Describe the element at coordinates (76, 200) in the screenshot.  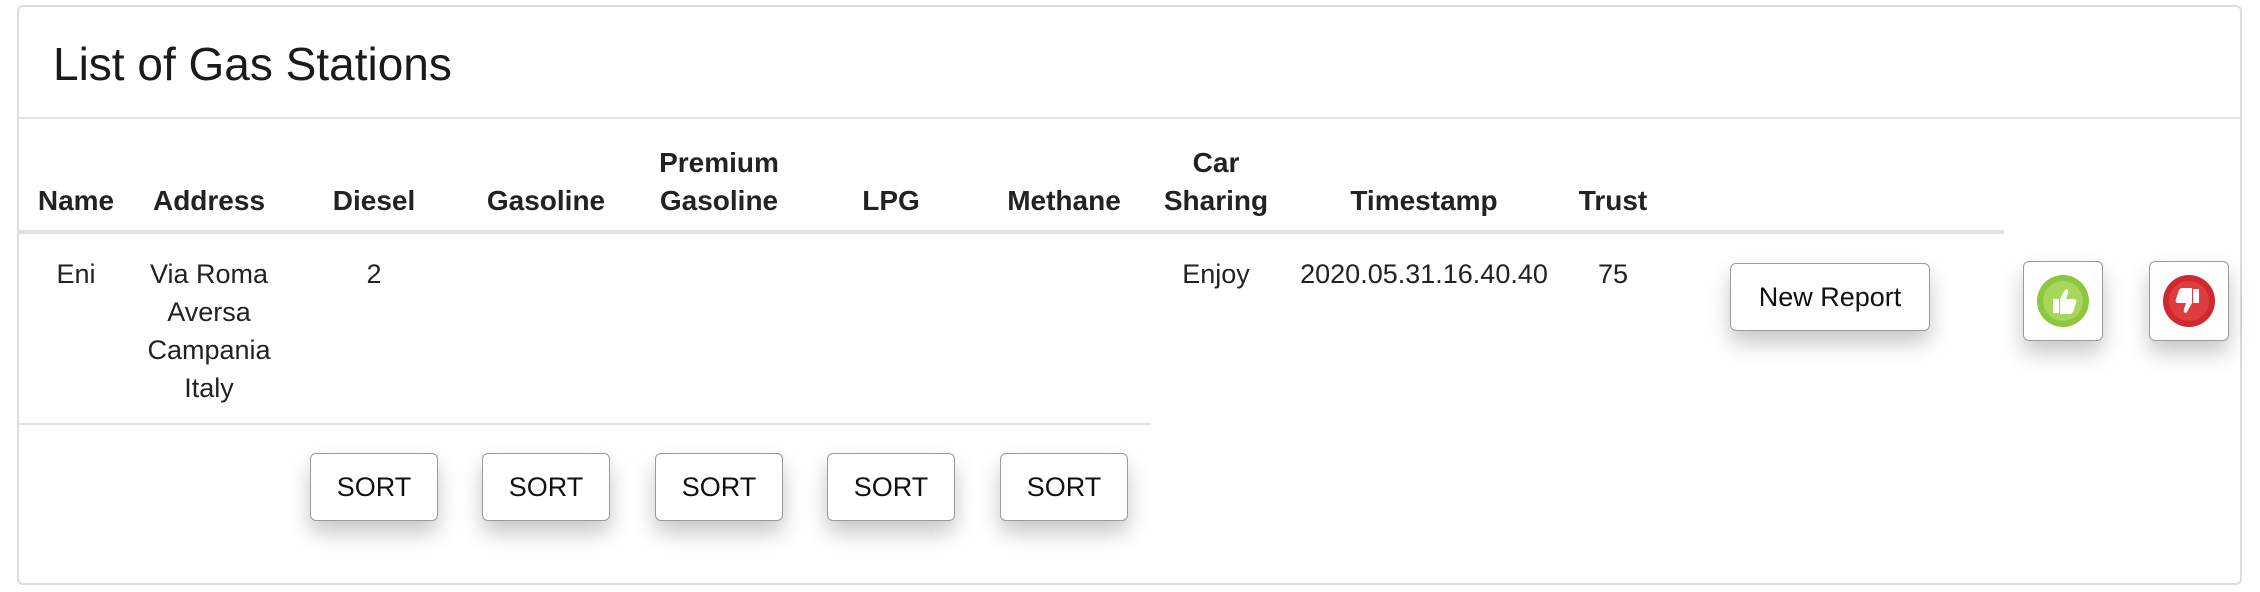
I see `col-header-name: Name` at that location.